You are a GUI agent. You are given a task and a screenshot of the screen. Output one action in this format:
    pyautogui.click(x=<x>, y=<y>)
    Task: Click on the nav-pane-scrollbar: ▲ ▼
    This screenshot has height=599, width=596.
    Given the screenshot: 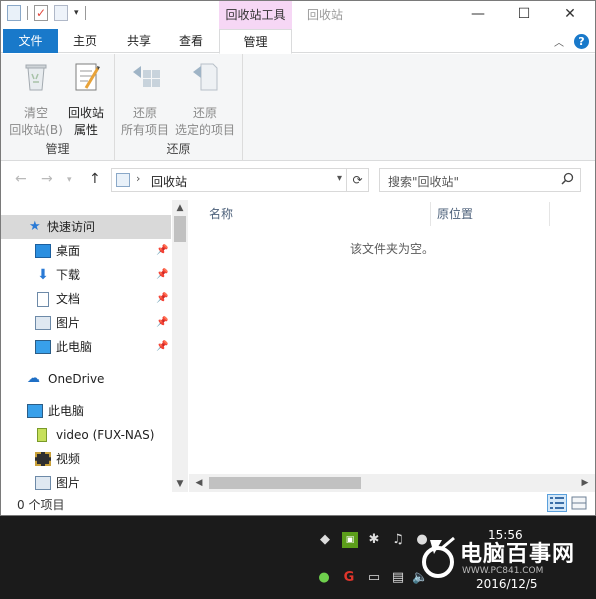 What is the action you would take?
    pyautogui.click(x=180, y=346)
    